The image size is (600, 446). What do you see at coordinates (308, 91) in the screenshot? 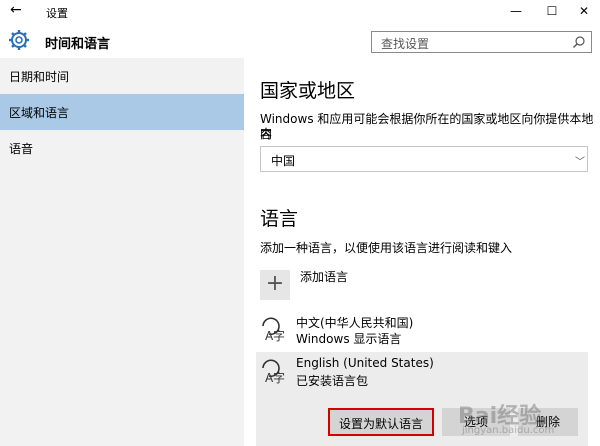
I see `region-heading: 国家或地区` at bounding box center [308, 91].